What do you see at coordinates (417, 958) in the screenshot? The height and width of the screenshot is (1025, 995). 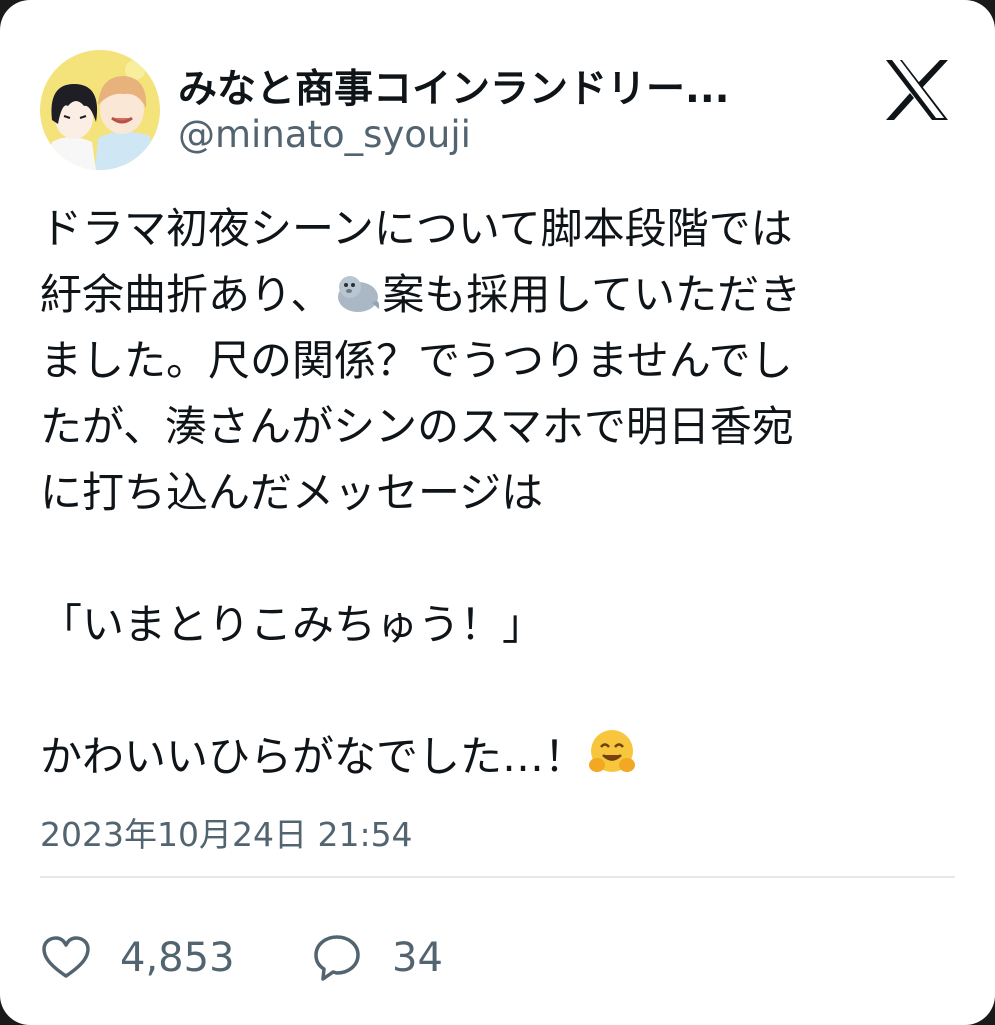 I see `reply-count: 34` at bounding box center [417, 958].